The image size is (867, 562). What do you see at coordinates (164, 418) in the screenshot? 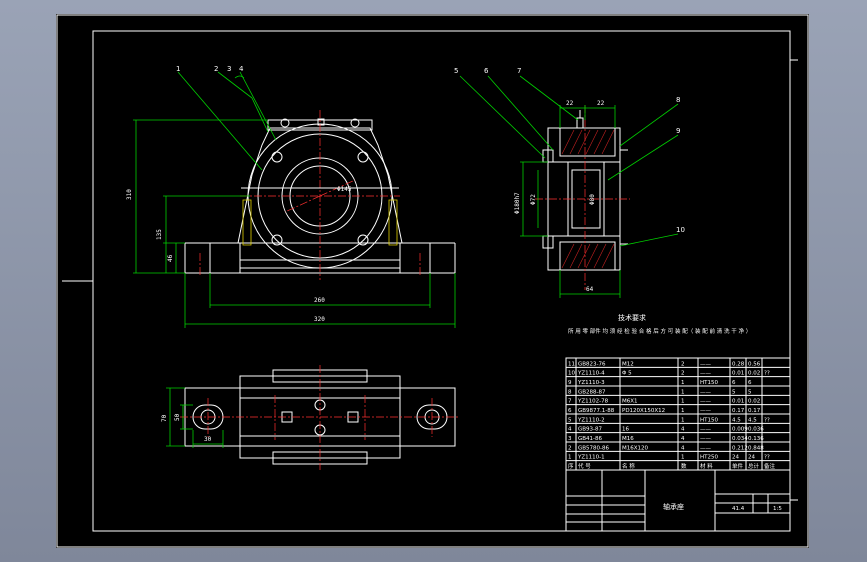
I see `dim-base-width: 70` at bounding box center [164, 418].